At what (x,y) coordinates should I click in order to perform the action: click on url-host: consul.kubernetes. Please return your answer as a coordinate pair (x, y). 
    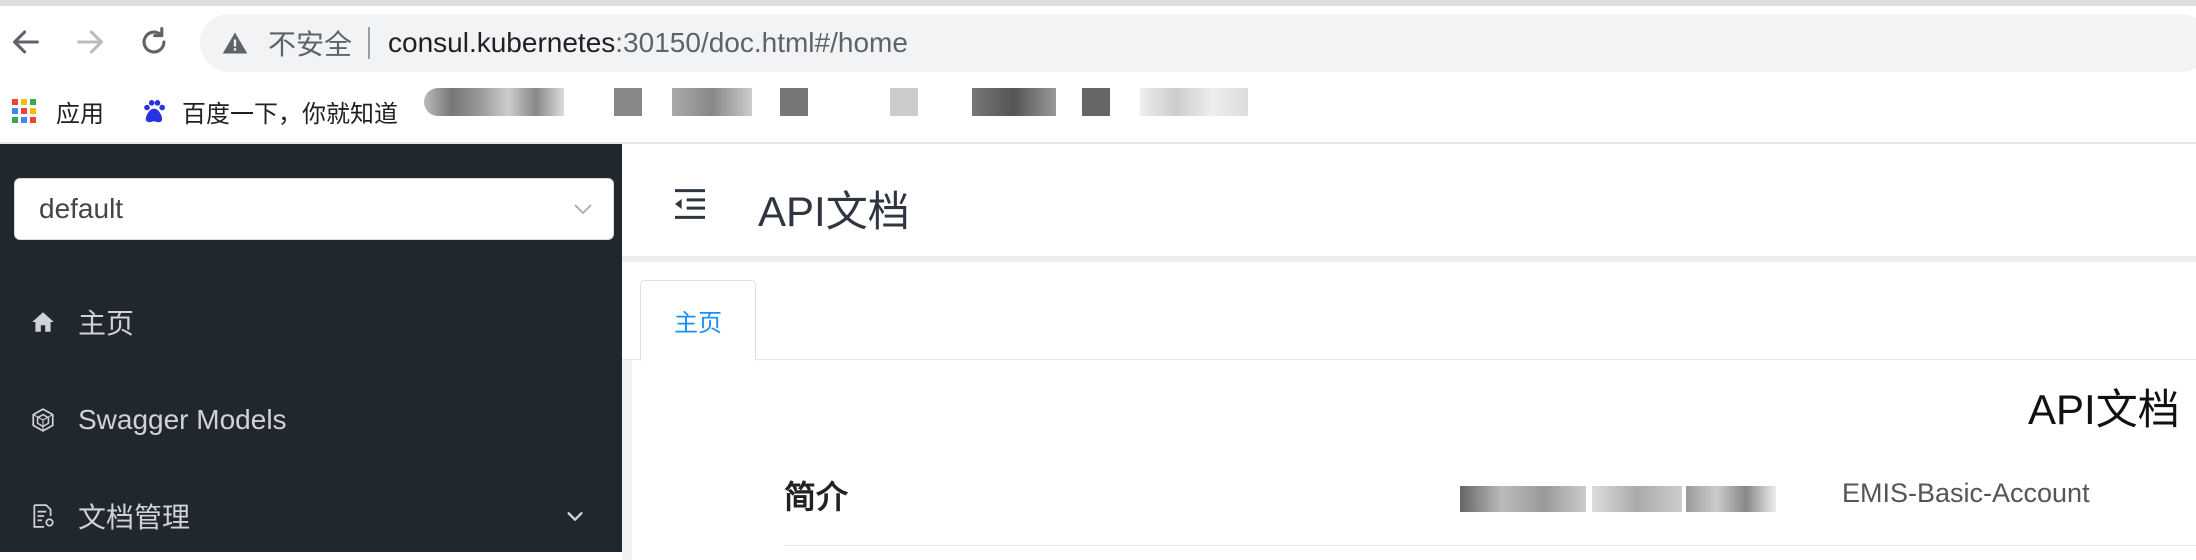
    Looking at the image, I should click on (502, 42).